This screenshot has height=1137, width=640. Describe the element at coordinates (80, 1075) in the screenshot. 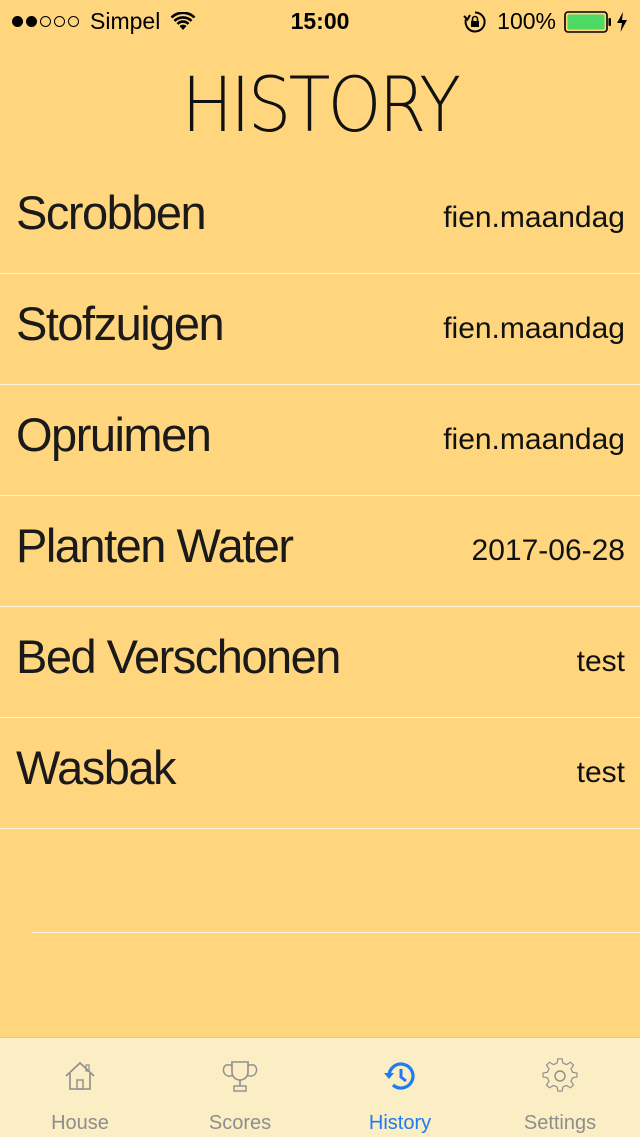

I see `house-icon` at that location.